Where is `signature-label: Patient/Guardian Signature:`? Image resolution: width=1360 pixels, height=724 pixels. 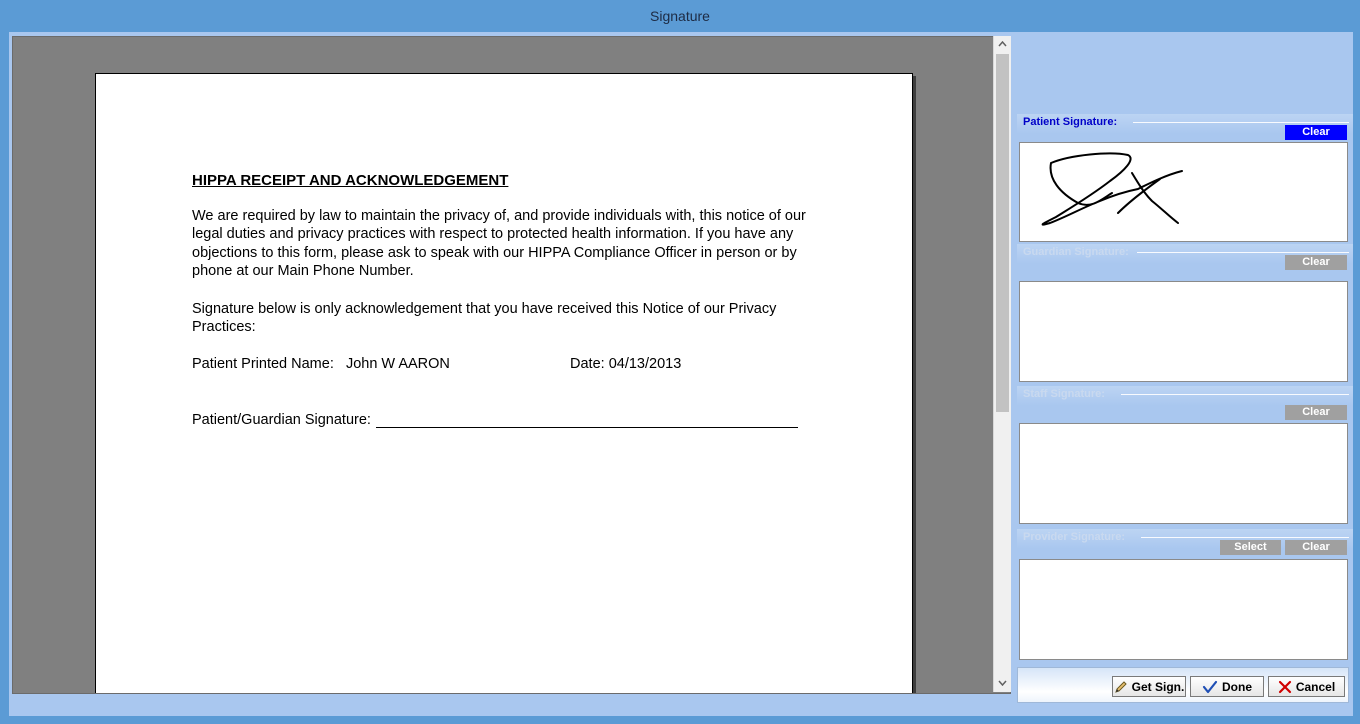 signature-label: Patient/Guardian Signature: is located at coordinates (281, 420).